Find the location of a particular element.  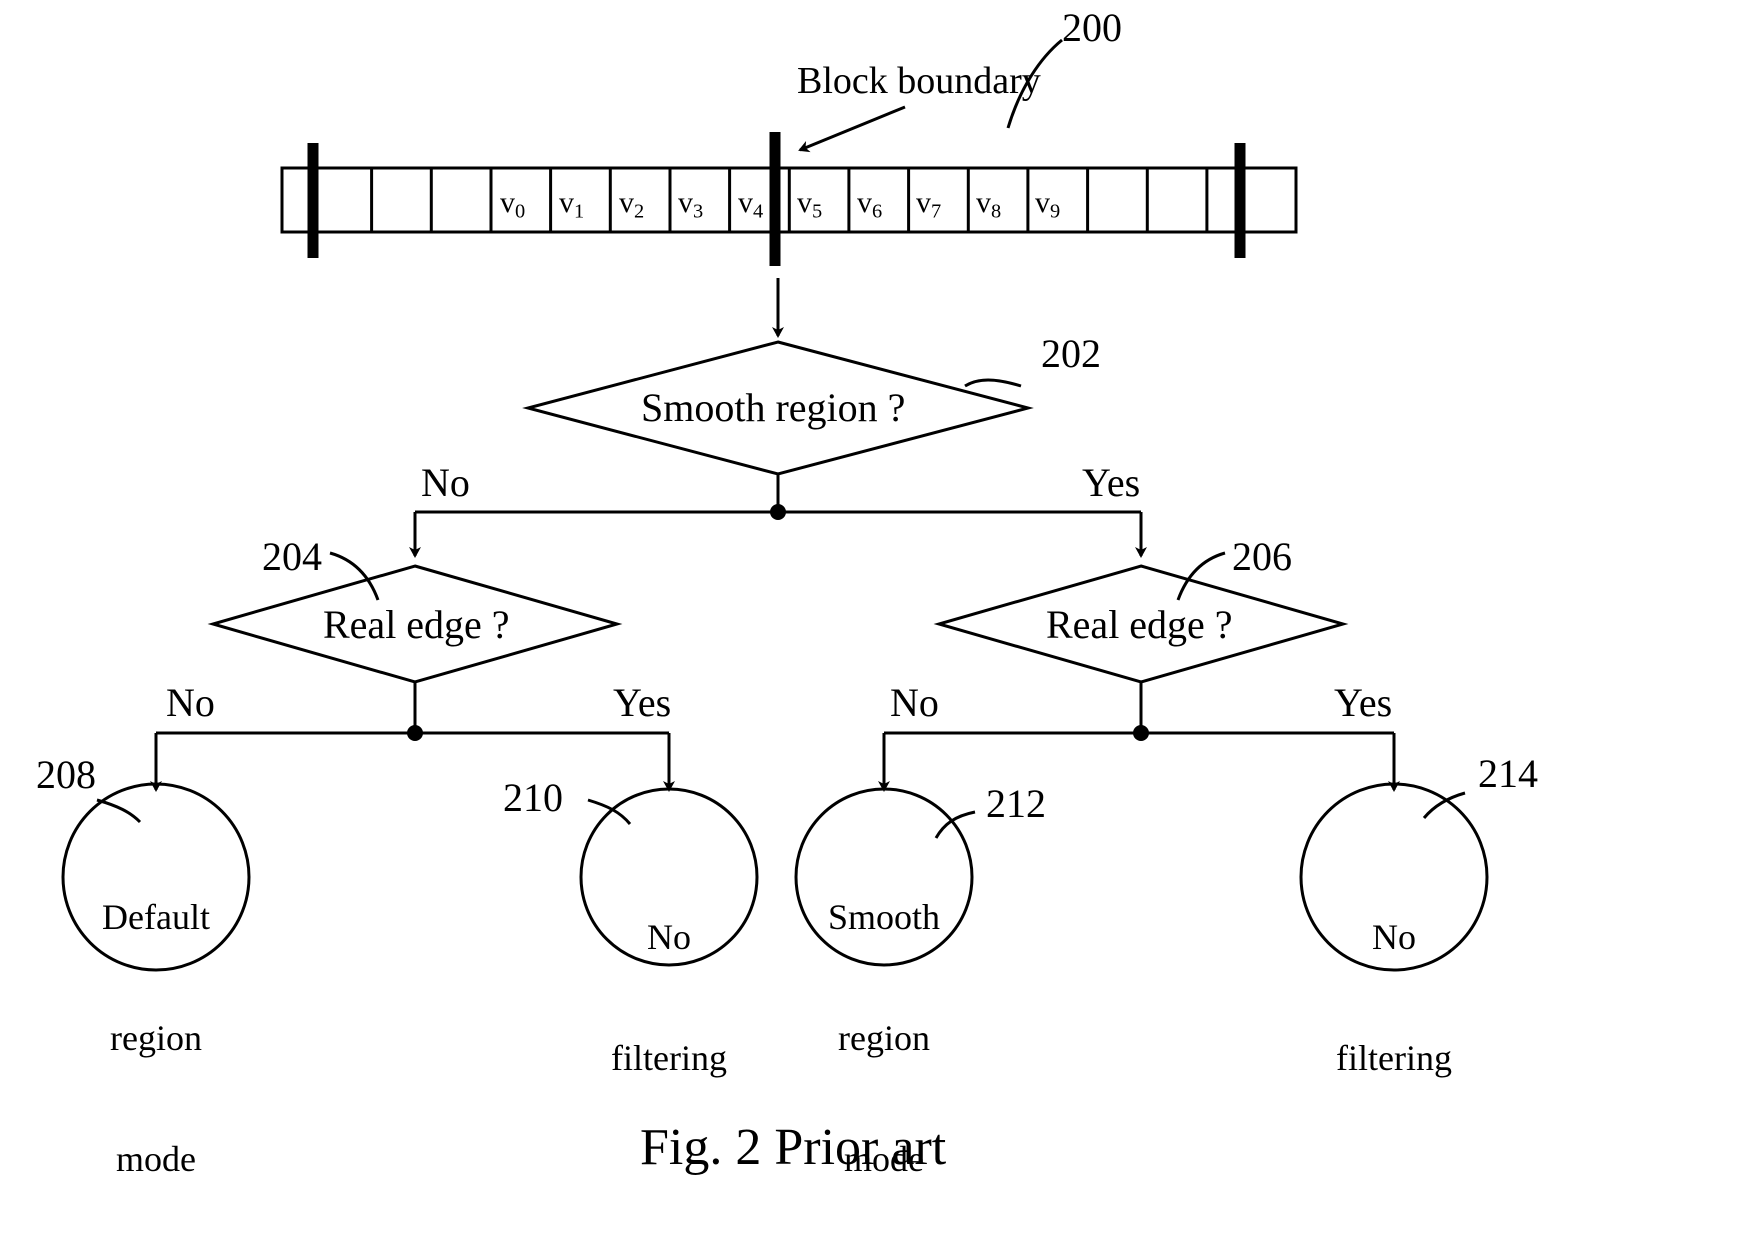

branch-label-smooth-yes: Yes is located at coordinates (1111, 482).